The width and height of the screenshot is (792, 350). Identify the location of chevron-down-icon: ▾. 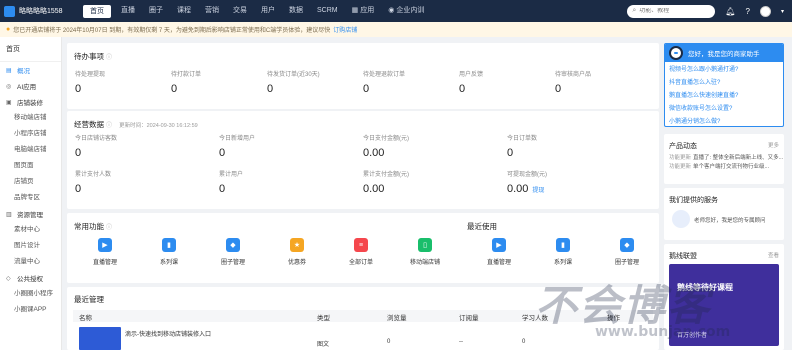
(782, 11).